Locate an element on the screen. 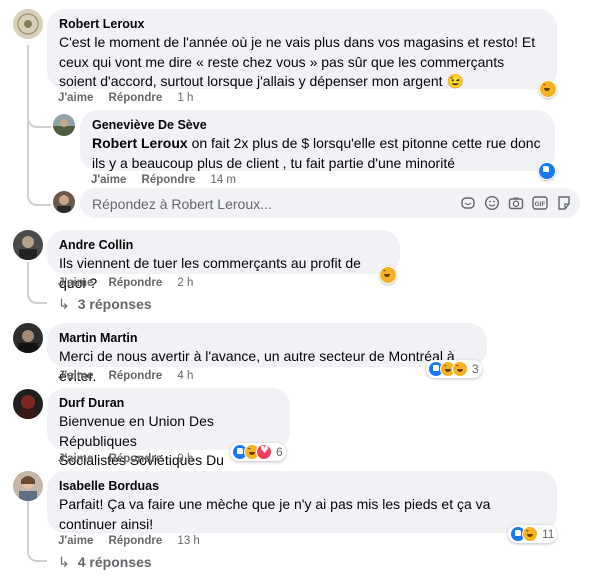  replies-count: 3 réponses is located at coordinates (114, 304).